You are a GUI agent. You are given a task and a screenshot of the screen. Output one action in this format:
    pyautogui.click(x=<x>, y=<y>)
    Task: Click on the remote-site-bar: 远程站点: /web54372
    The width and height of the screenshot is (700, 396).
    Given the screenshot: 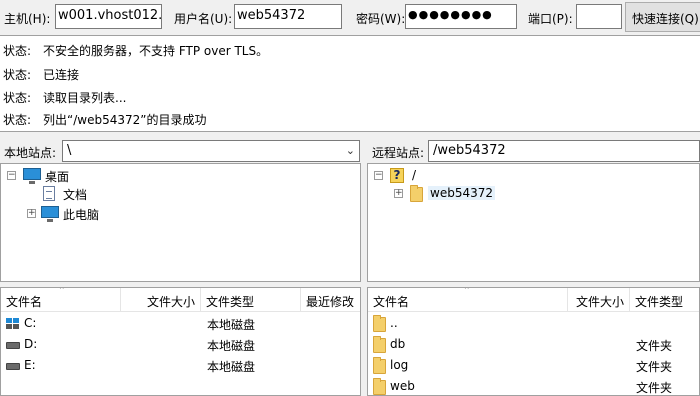 What is the action you would take?
    pyautogui.click(x=534, y=150)
    